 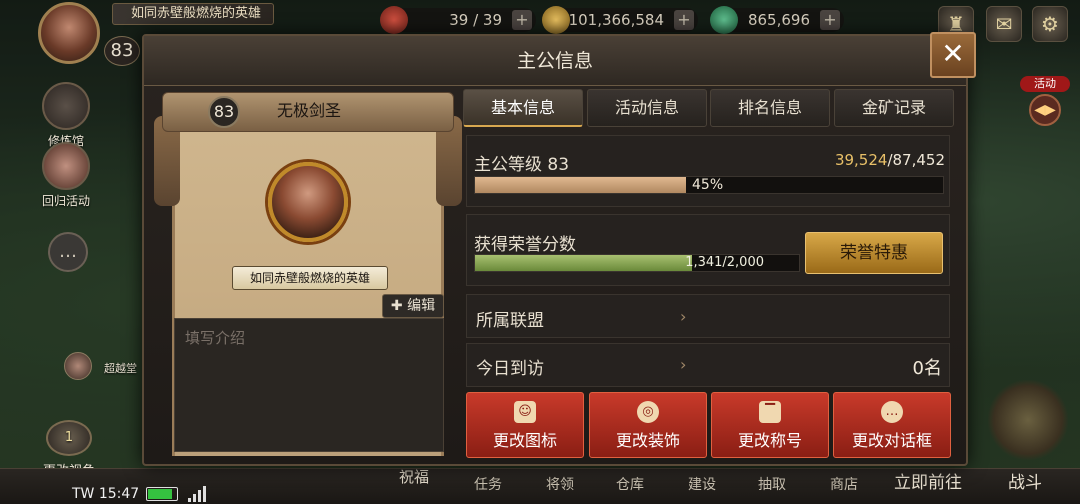 What do you see at coordinates (684, 20) in the screenshot?
I see `add-coin-button: +` at bounding box center [684, 20].